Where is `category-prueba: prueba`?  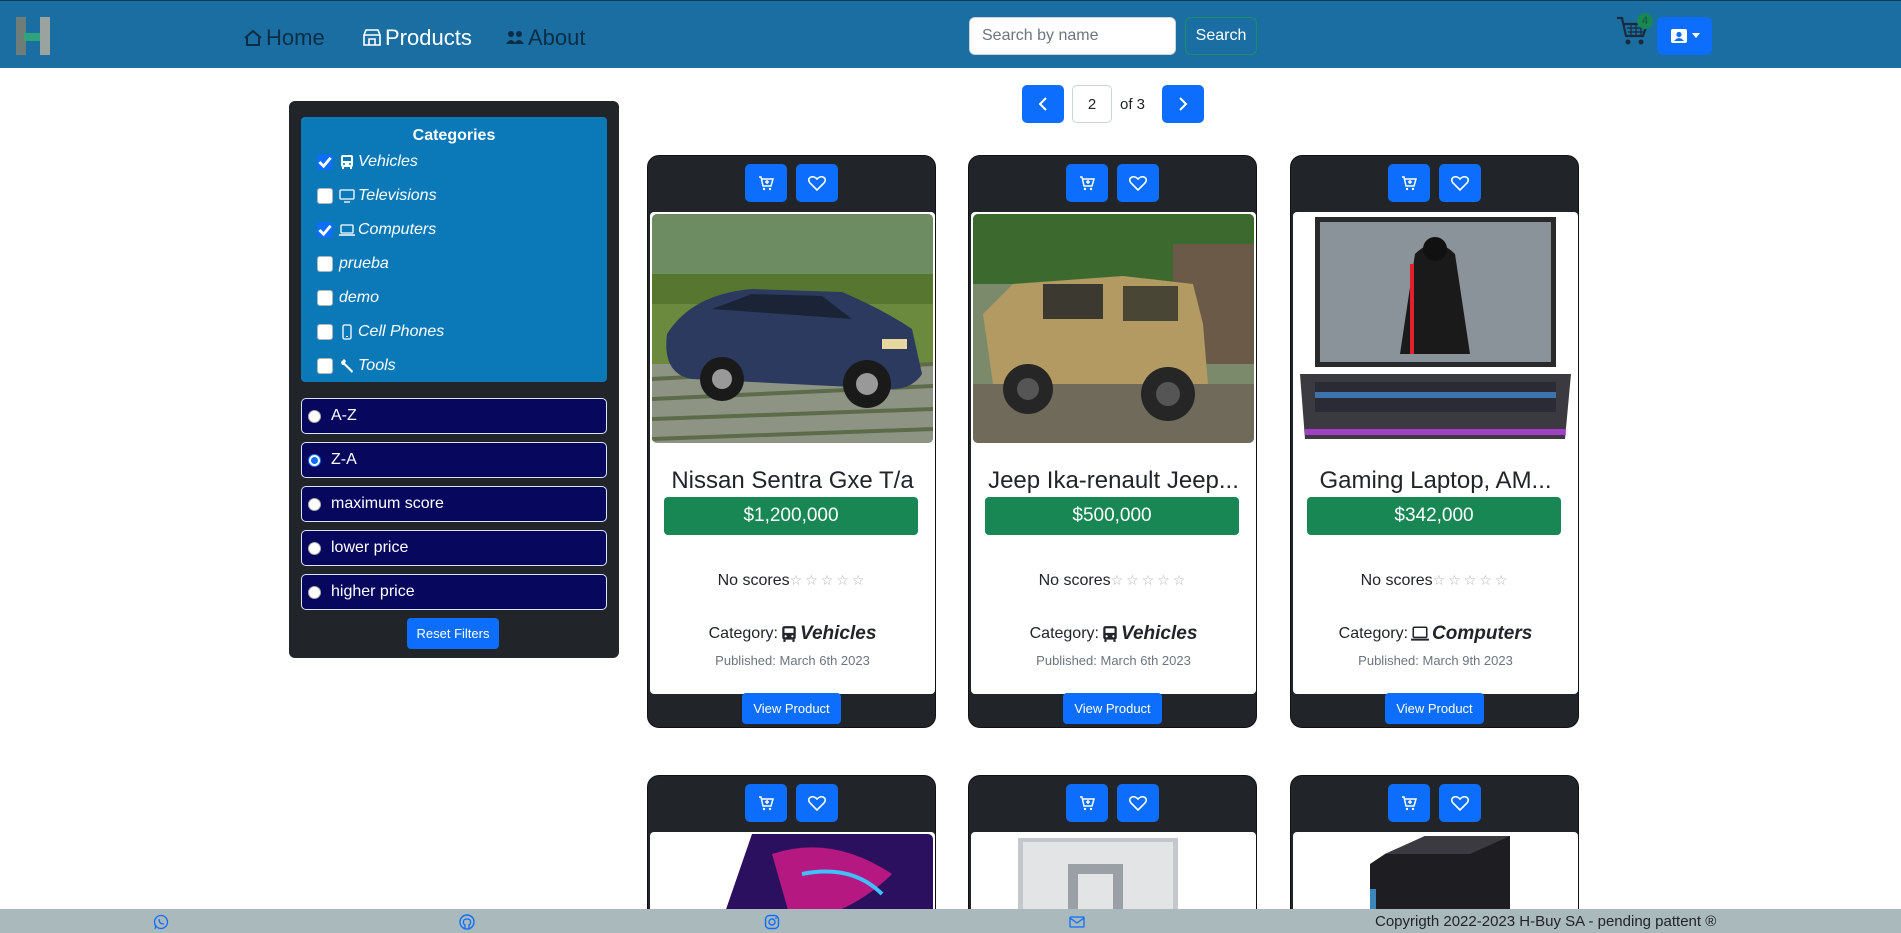
category-prueba: prueba is located at coordinates (353, 264).